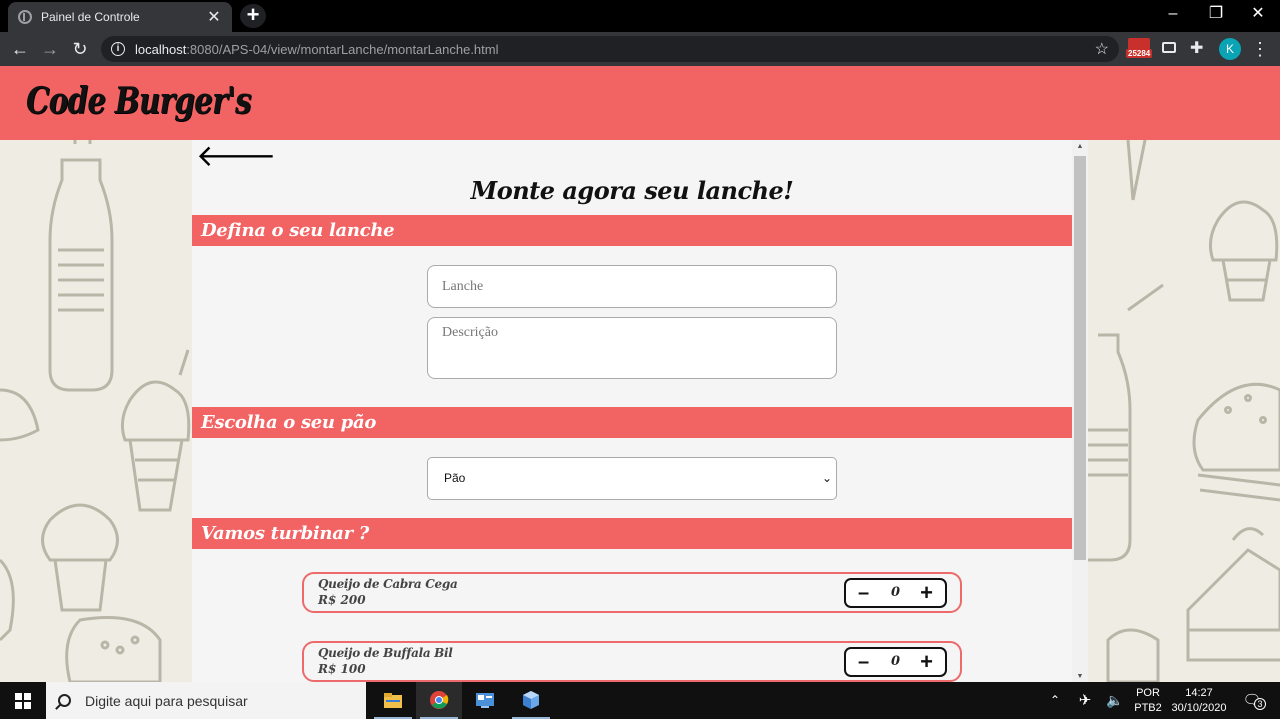  I want to click on clock-date: 30/10/2020, so click(1199, 708).